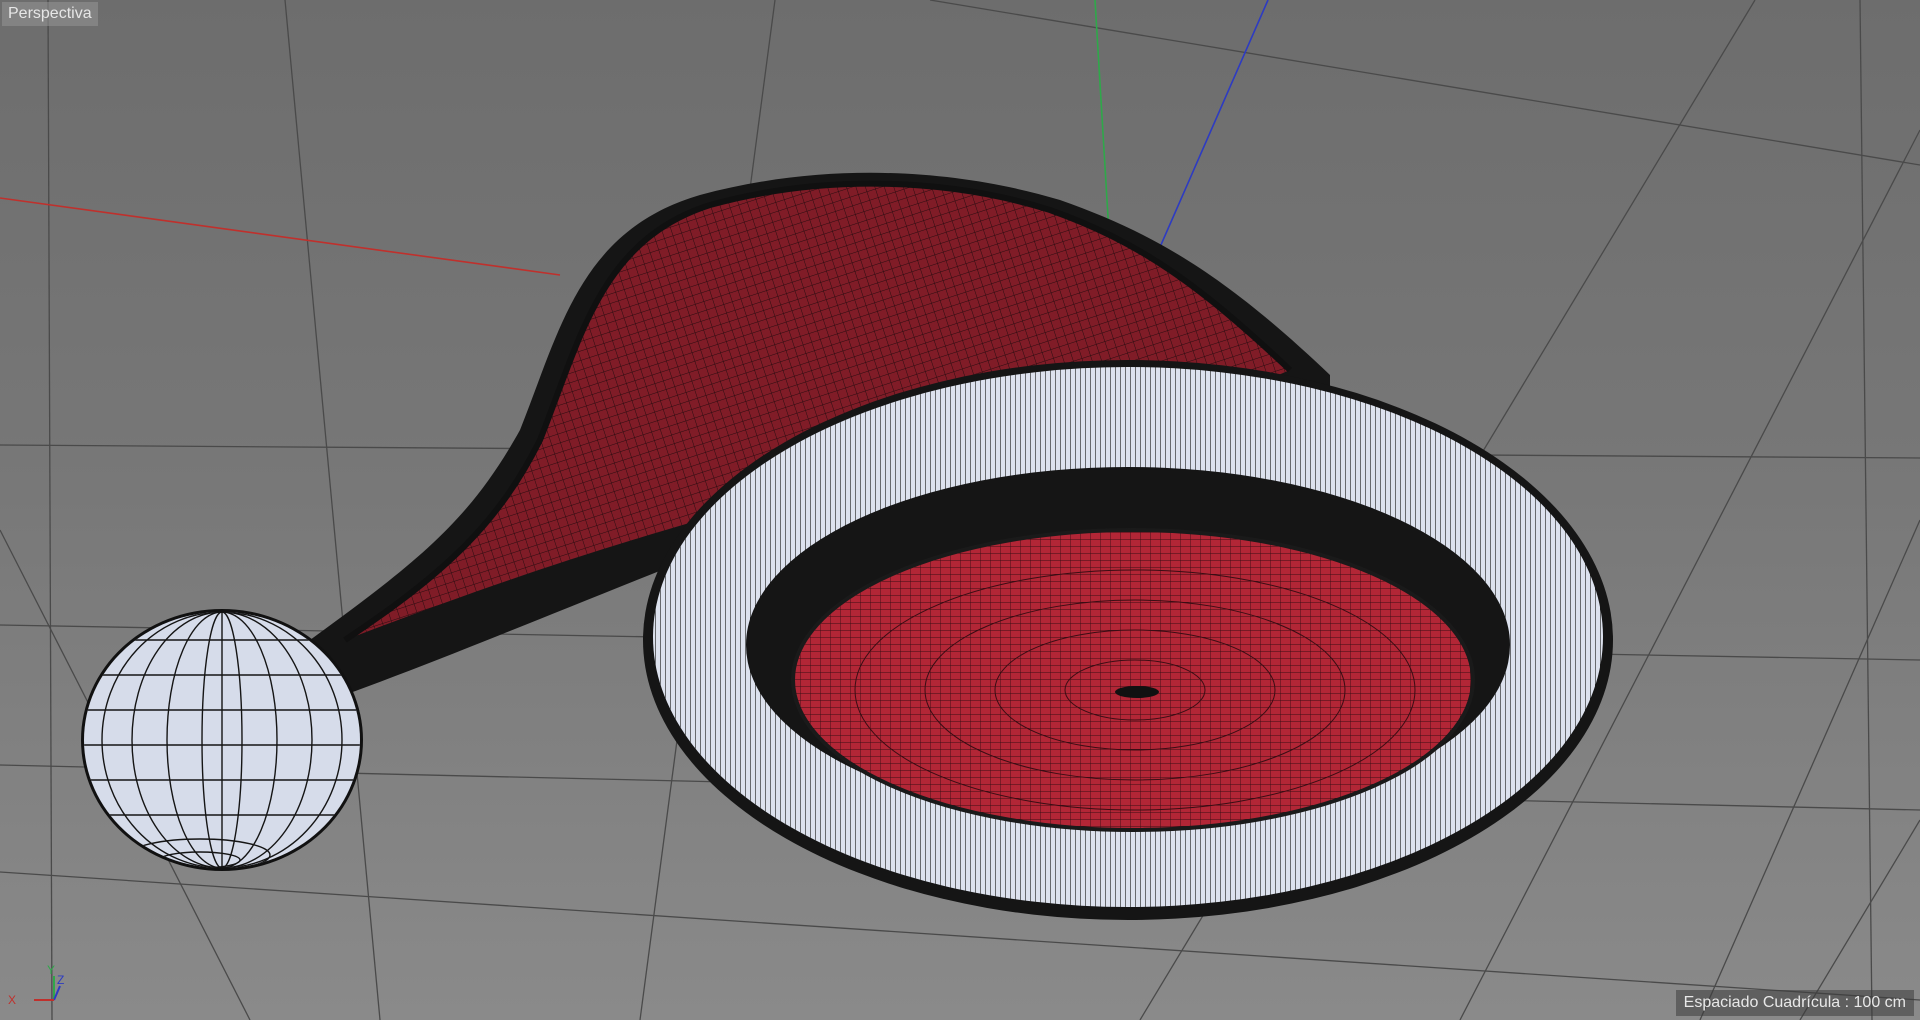 The image size is (1920, 1020). What do you see at coordinates (1794, 1003) in the screenshot?
I see `grid-spacing-label: Espaciado Cuadrícula : 100 cm` at bounding box center [1794, 1003].